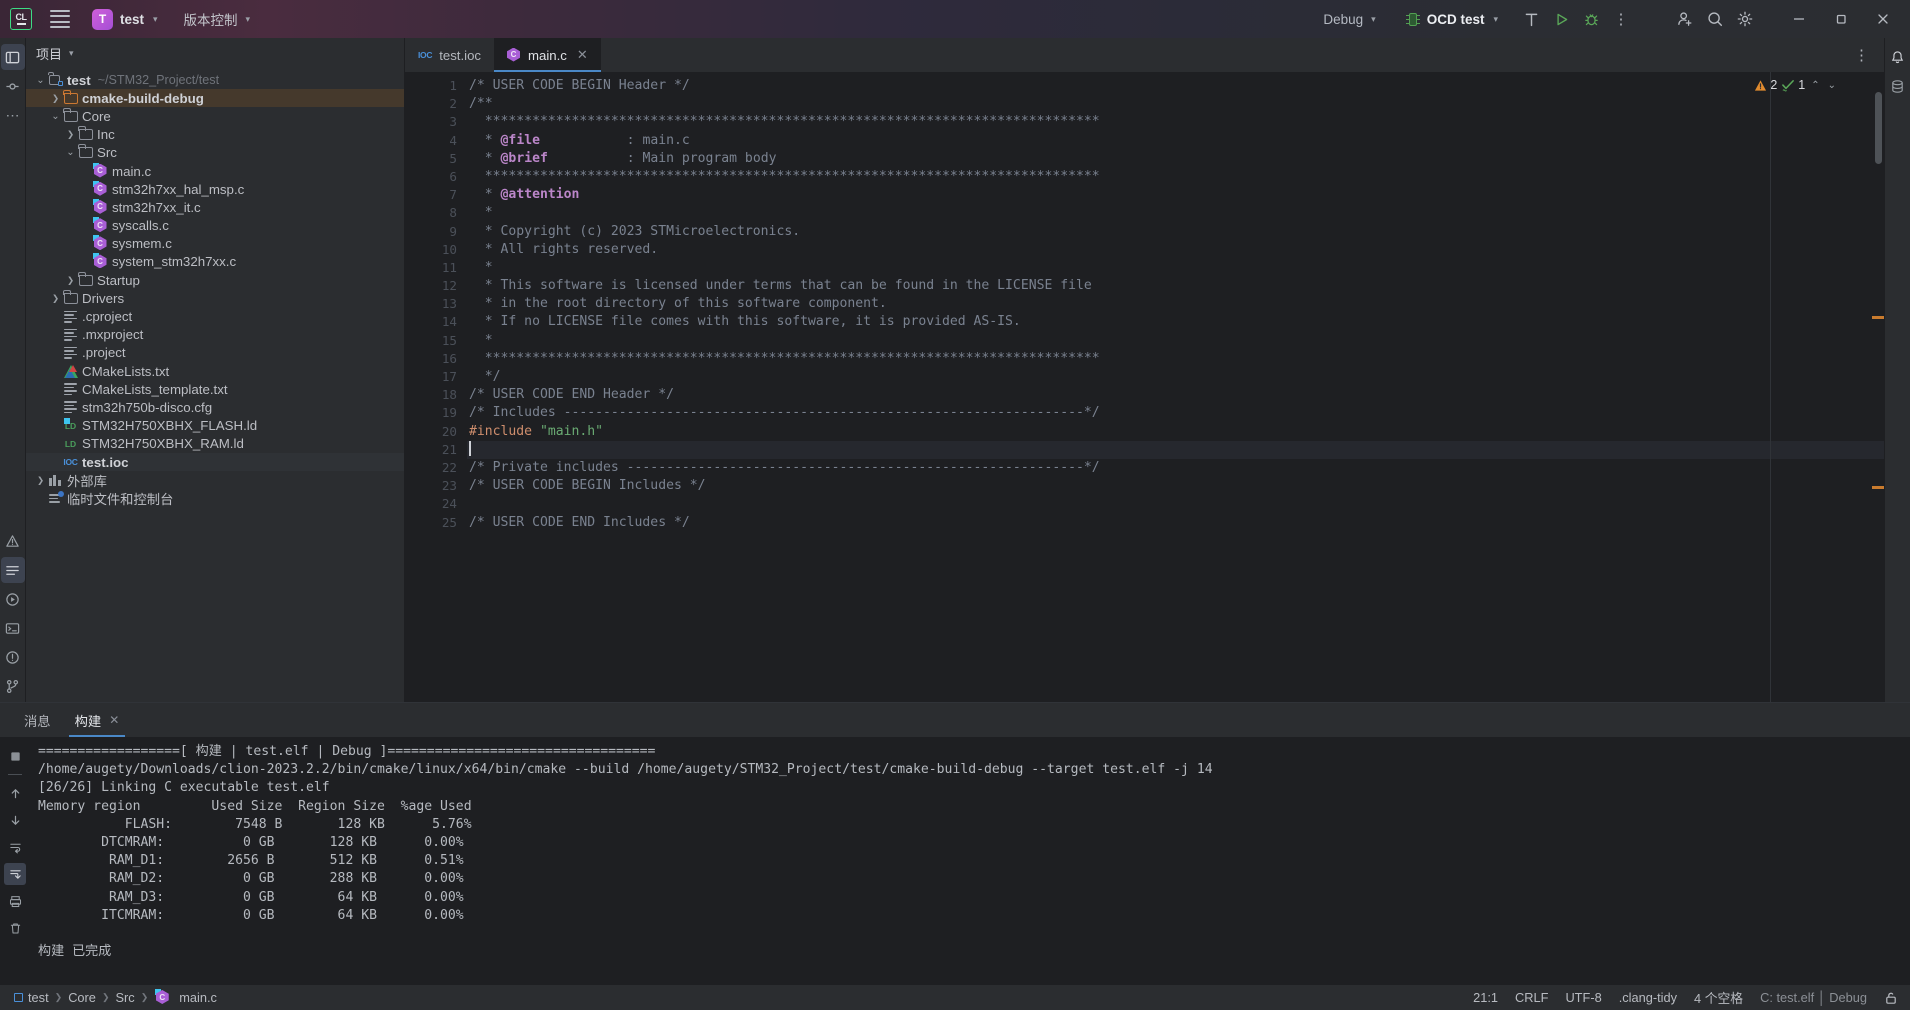  Describe the element at coordinates (1175, 195) in the screenshot. I see `code-line: * @attention` at that location.